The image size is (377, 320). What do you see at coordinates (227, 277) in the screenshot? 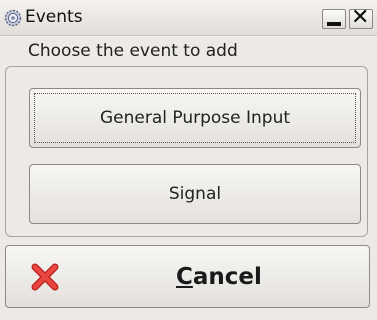
I see `cancel-label-rest: ancel` at bounding box center [227, 277].